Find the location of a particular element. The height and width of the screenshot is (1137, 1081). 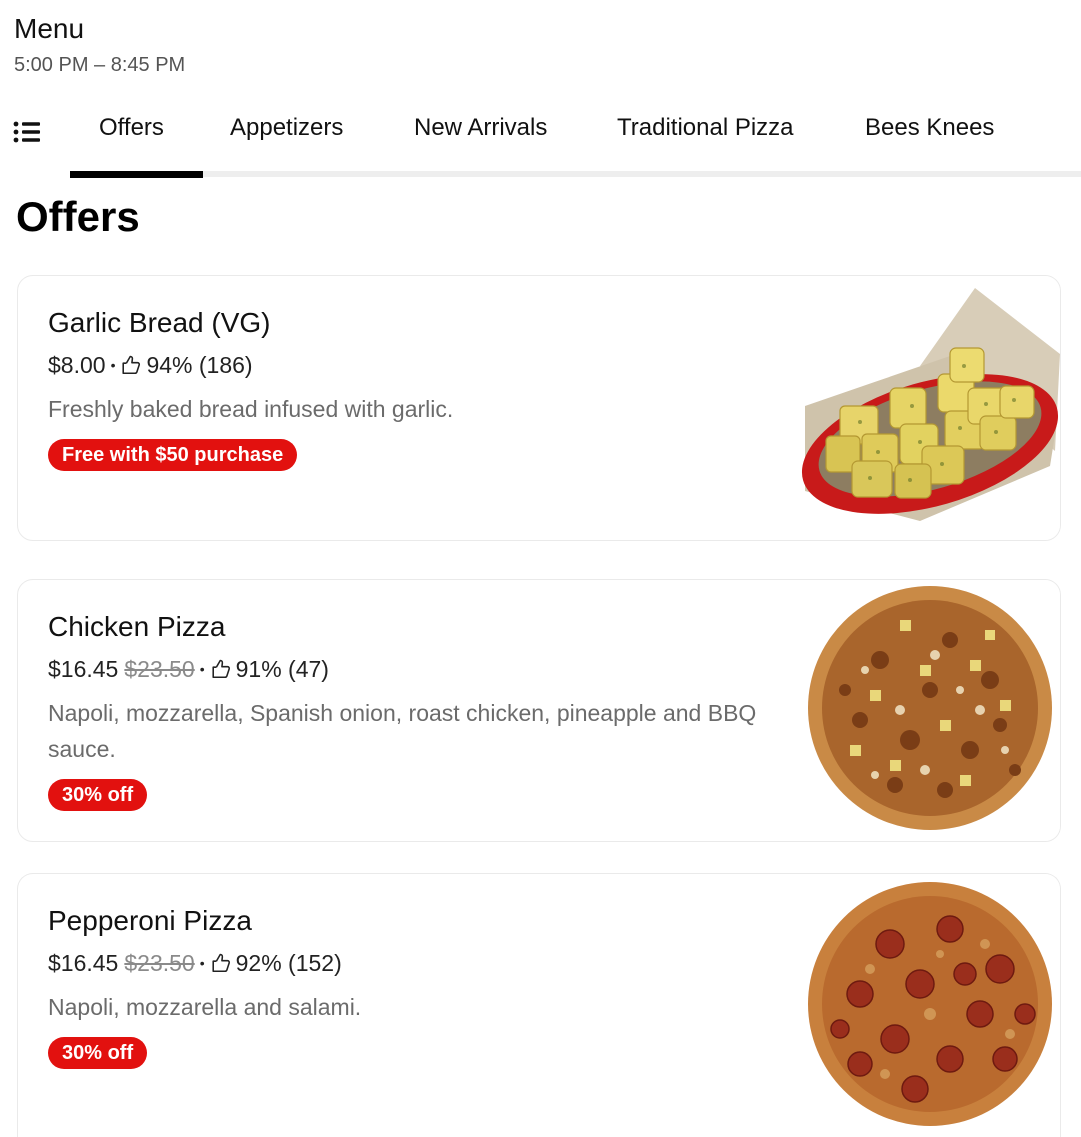

pepperoni-pizza-illustration is located at coordinates (930, 1005).